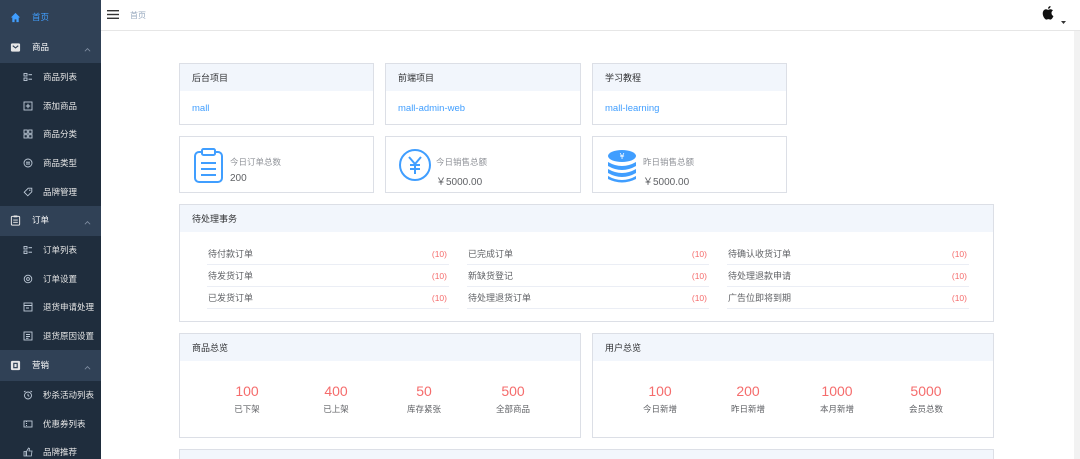  What do you see at coordinates (328, 276) in the screenshot?
I see `todo-item: 待发货订单 (10)` at bounding box center [328, 276].